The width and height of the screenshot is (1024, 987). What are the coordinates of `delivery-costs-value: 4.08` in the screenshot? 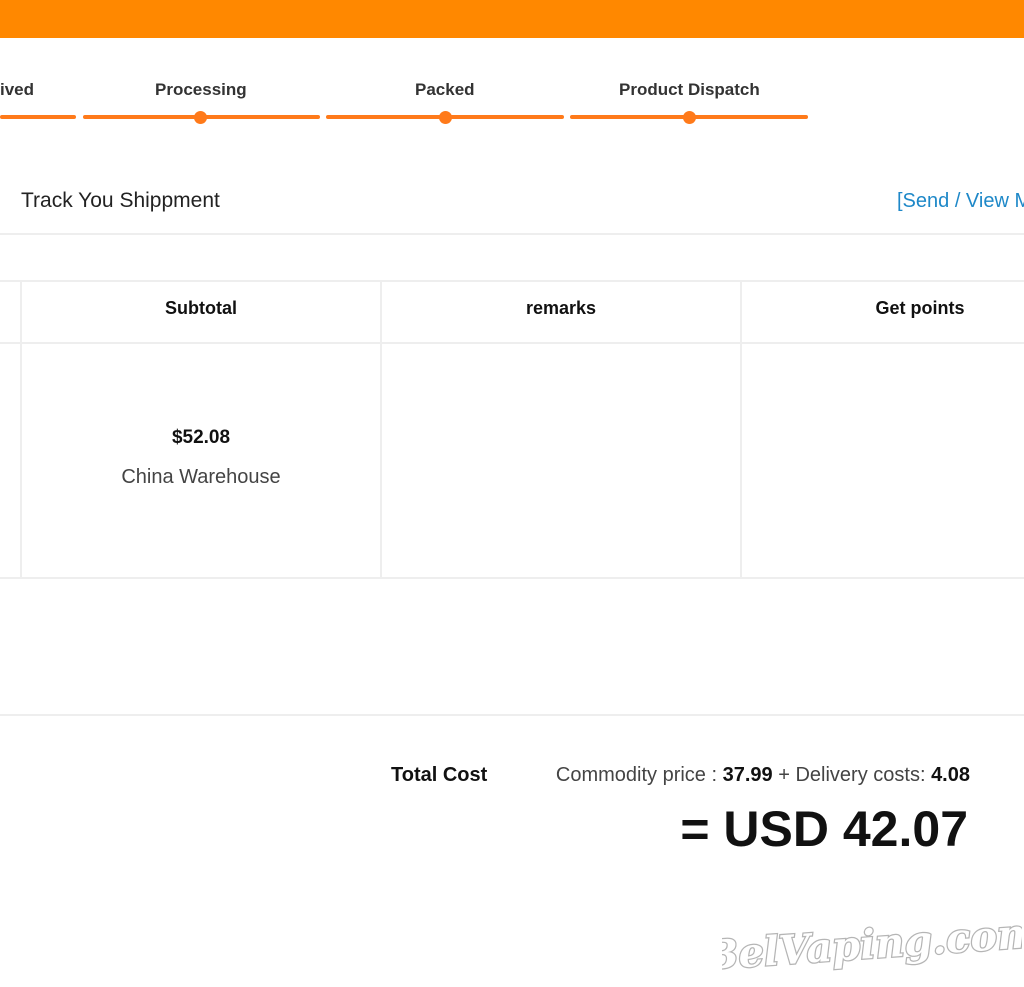 It's located at (950, 775).